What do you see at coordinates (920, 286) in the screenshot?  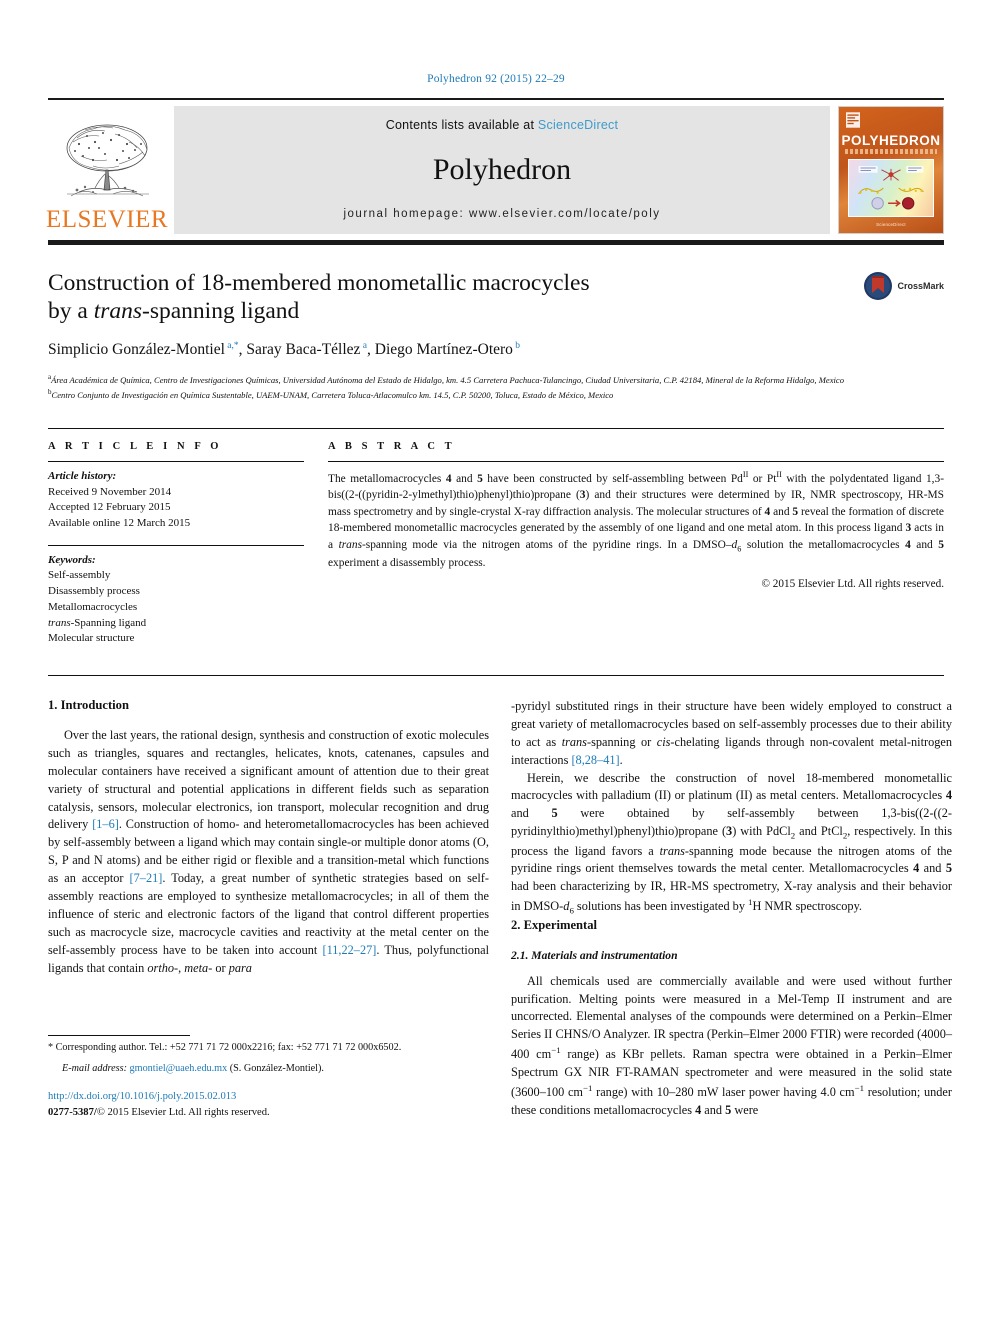 I see `crossmark-label: CrossMark` at bounding box center [920, 286].